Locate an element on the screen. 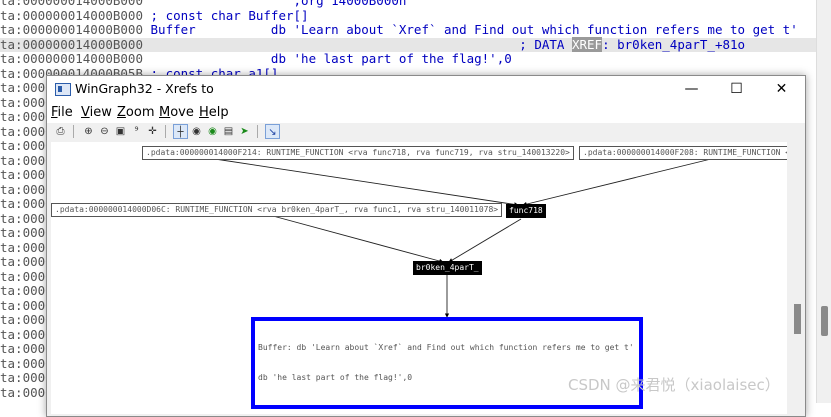 This screenshot has width=831, height=417. toolbar: ⎙ ⊕ ⊖ ▣ ⁹ ✛ ┼ ◉ ◉ ▤ ➤ ↘ is located at coordinates (426, 132).